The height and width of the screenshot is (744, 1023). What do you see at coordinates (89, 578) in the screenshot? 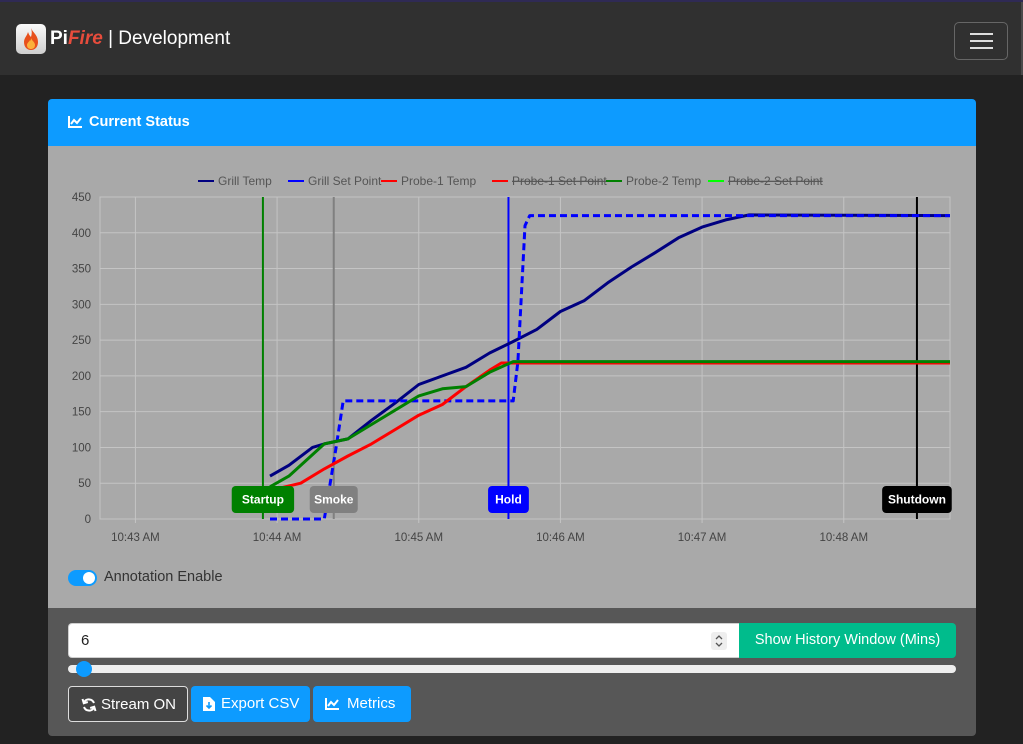
I see `toggle-knob` at bounding box center [89, 578].